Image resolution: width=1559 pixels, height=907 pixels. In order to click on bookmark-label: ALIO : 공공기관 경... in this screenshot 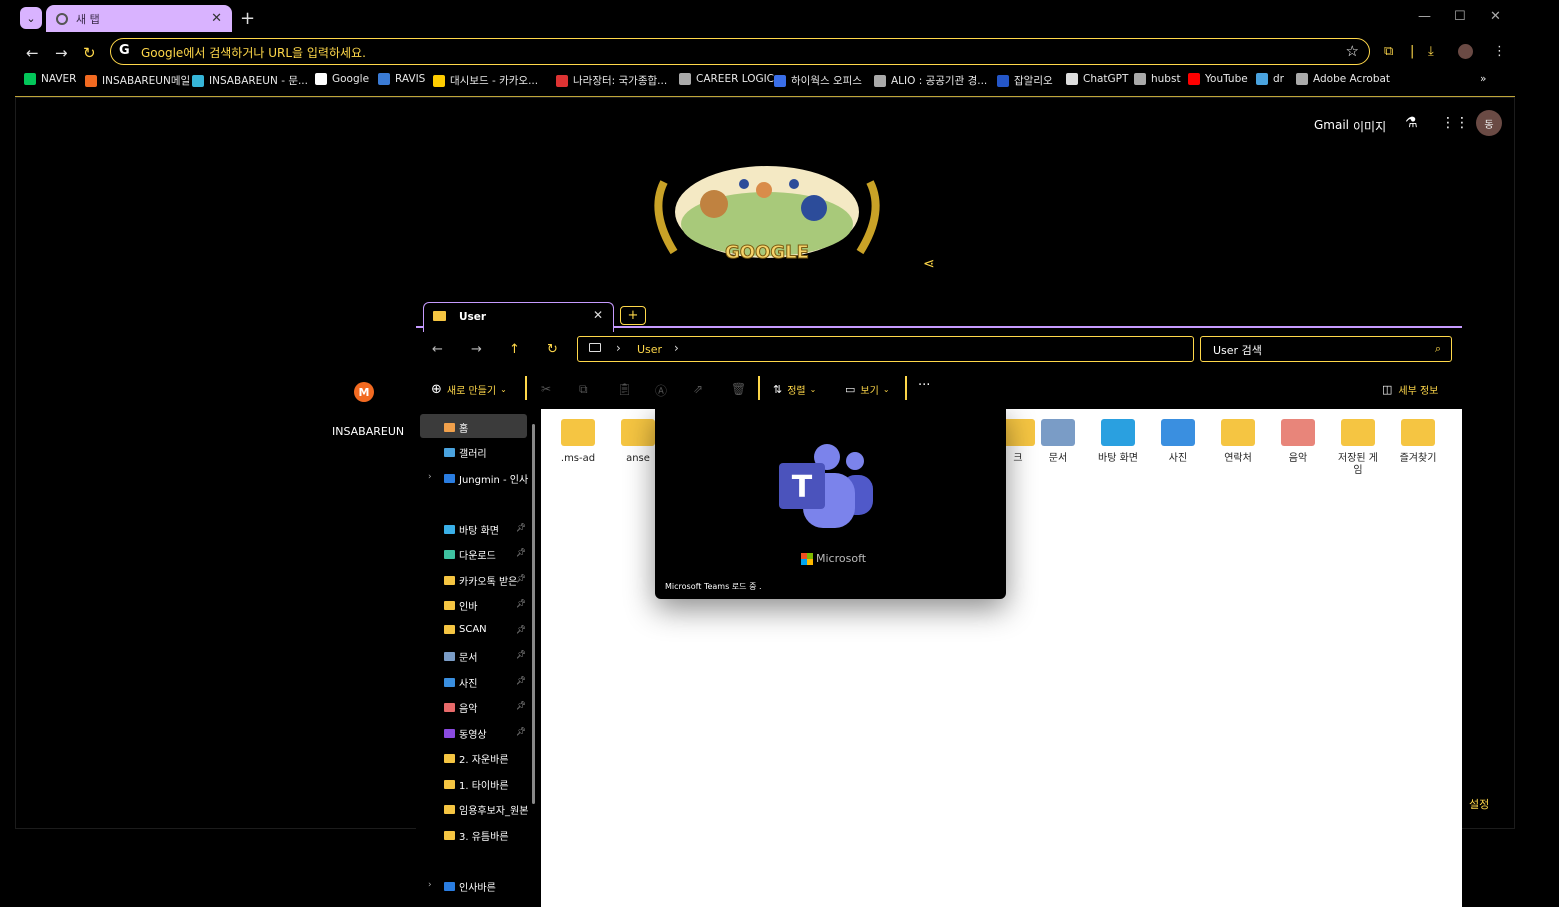, I will do `click(939, 81)`.